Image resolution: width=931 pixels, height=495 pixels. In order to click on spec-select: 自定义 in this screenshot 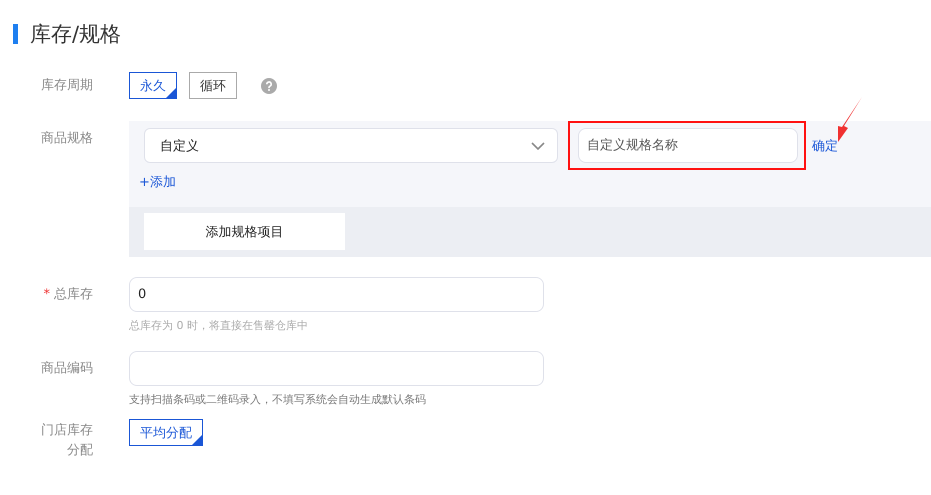, I will do `click(351, 145)`.